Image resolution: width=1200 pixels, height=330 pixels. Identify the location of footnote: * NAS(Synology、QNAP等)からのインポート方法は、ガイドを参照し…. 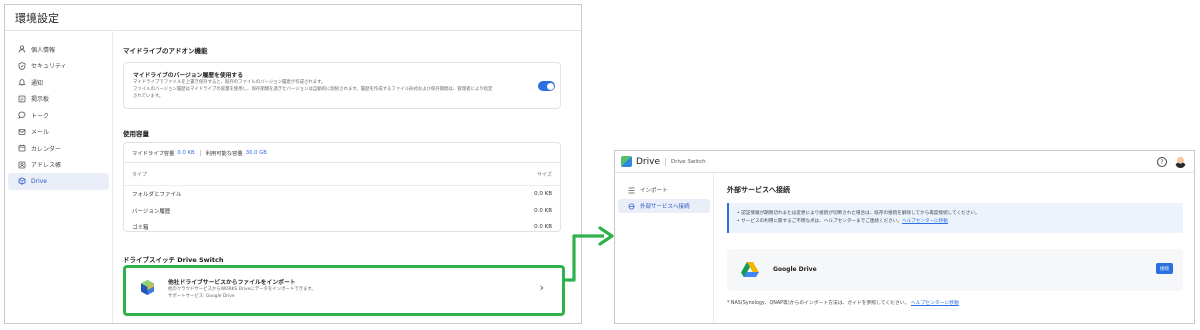
(843, 302).